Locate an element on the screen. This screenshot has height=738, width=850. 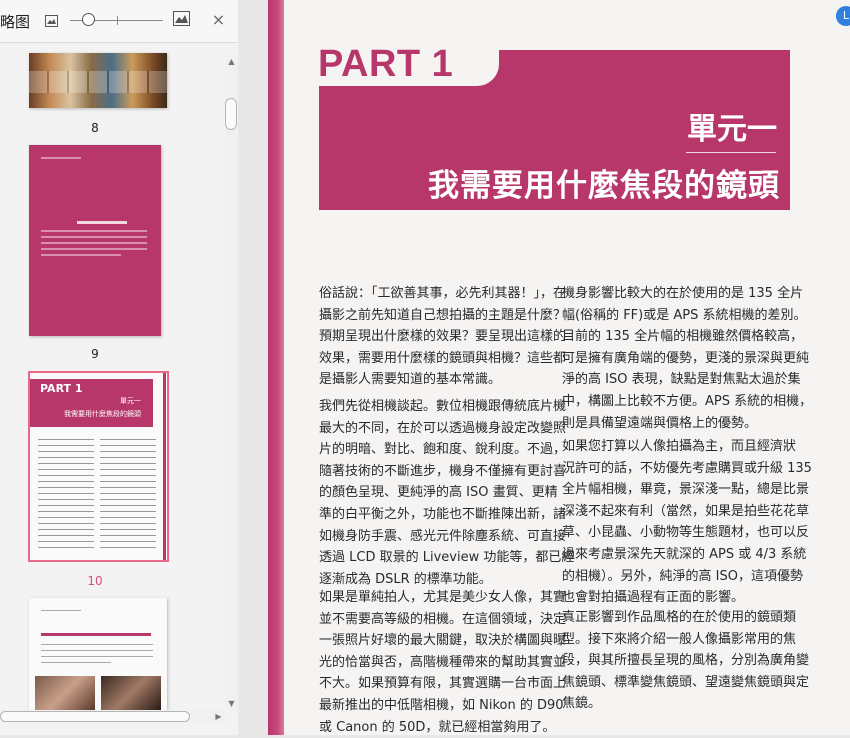
page-number-9: 9 is located at coordinates (95, 354).